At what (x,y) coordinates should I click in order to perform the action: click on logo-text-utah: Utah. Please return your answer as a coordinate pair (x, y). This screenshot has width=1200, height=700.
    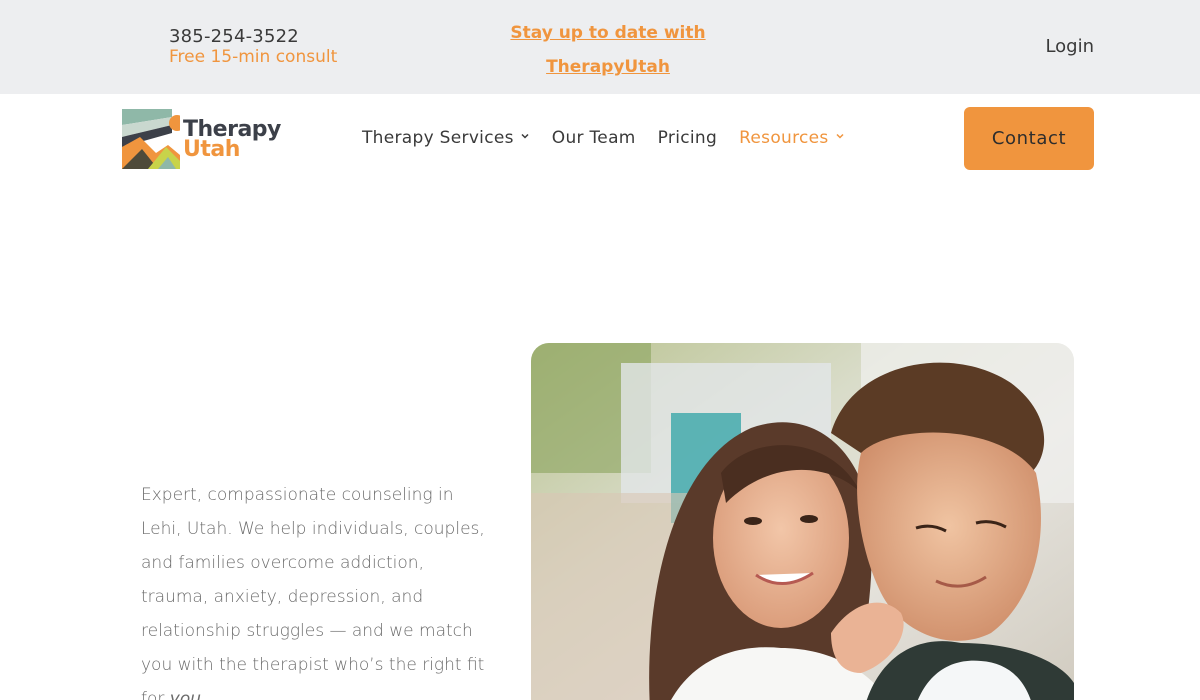
    Looking at the image, I should click on (211, 149).